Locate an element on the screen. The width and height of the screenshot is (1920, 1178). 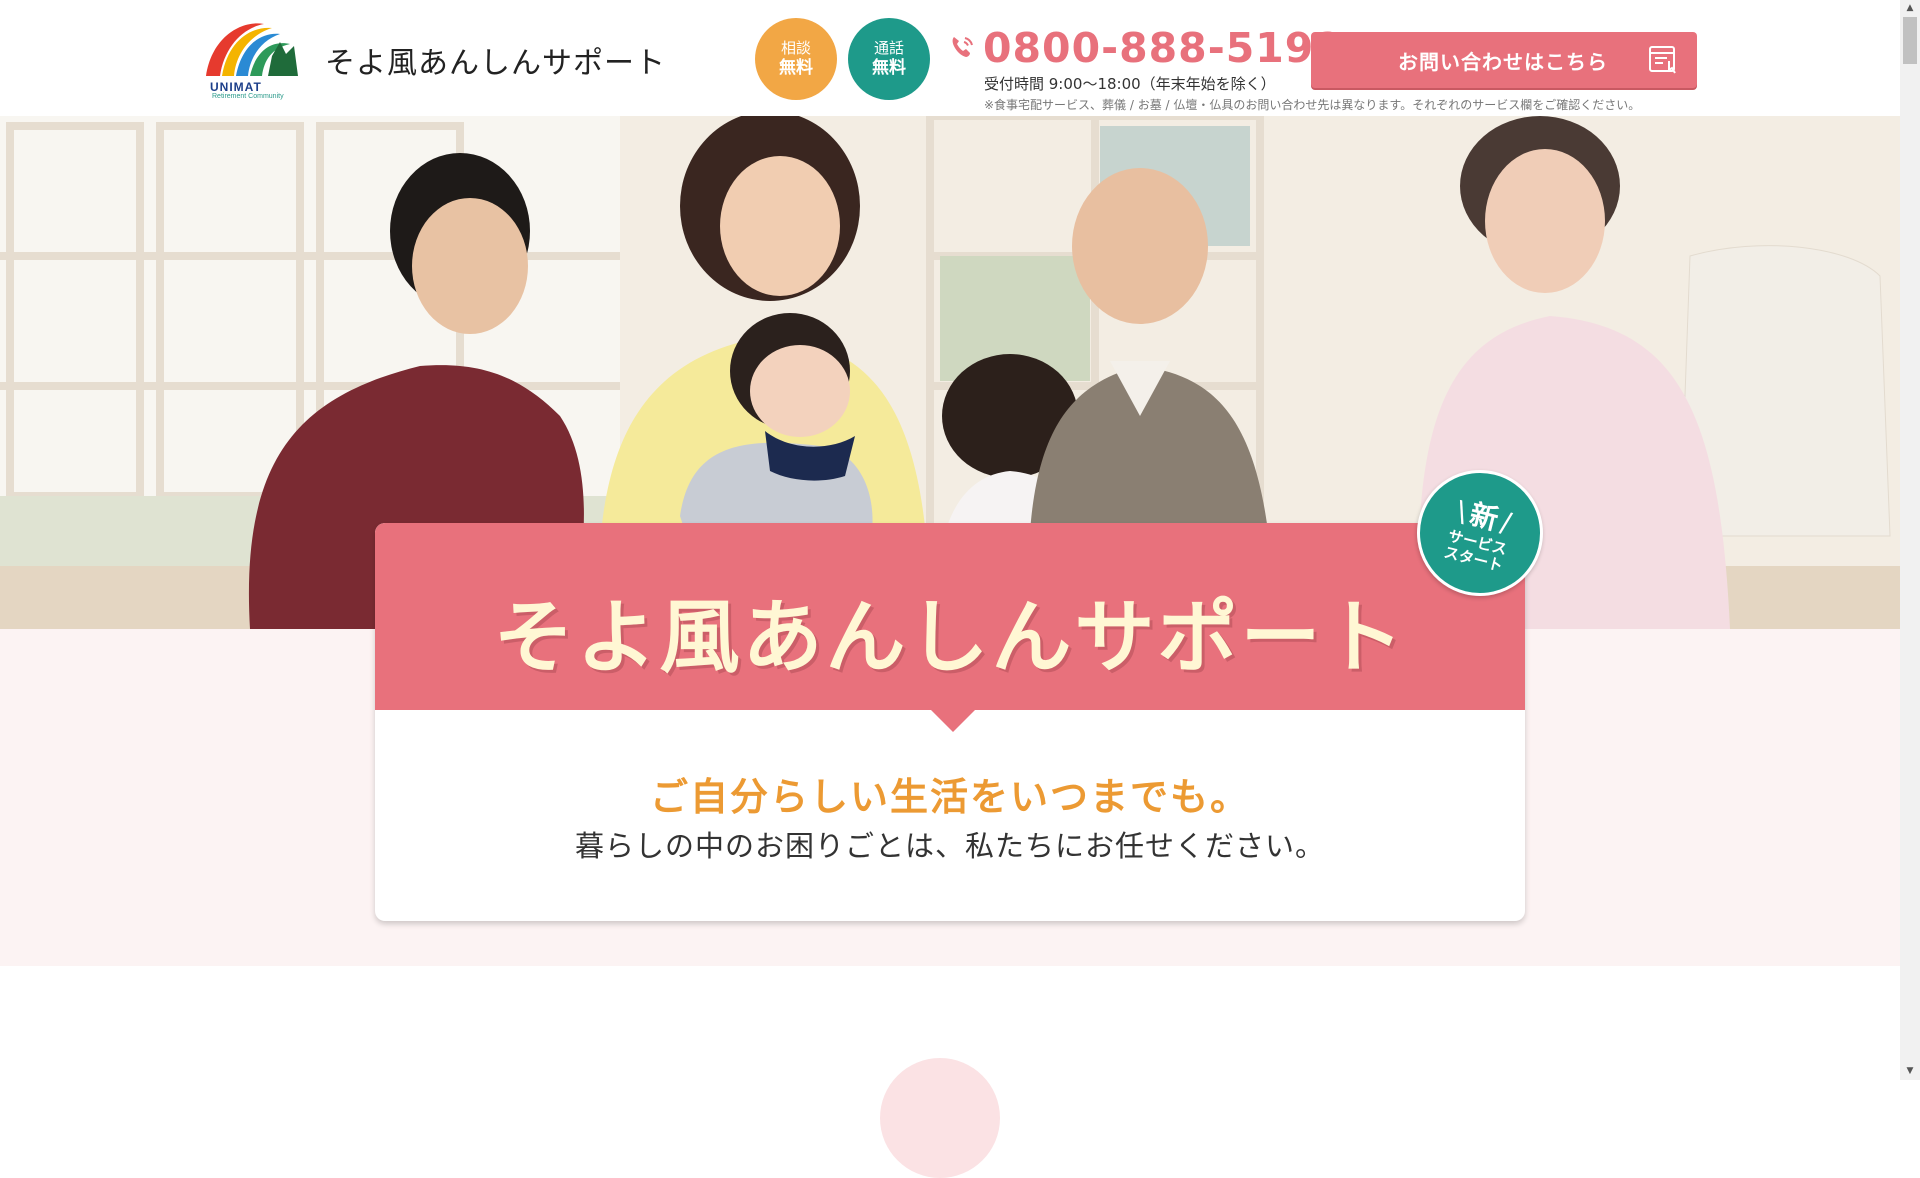
form-icon is located at coordinates (1662, 60).